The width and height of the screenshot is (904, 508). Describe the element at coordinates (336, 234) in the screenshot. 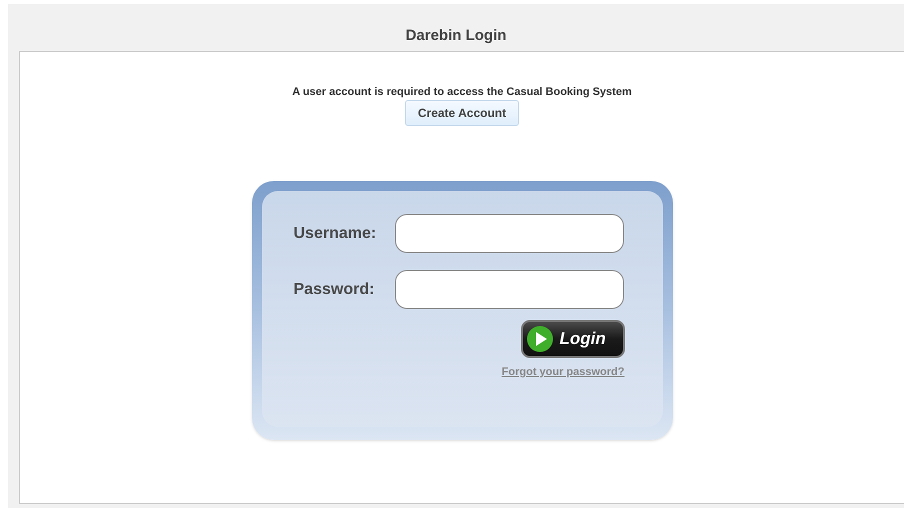

I see `field-label: Username:` at that location.